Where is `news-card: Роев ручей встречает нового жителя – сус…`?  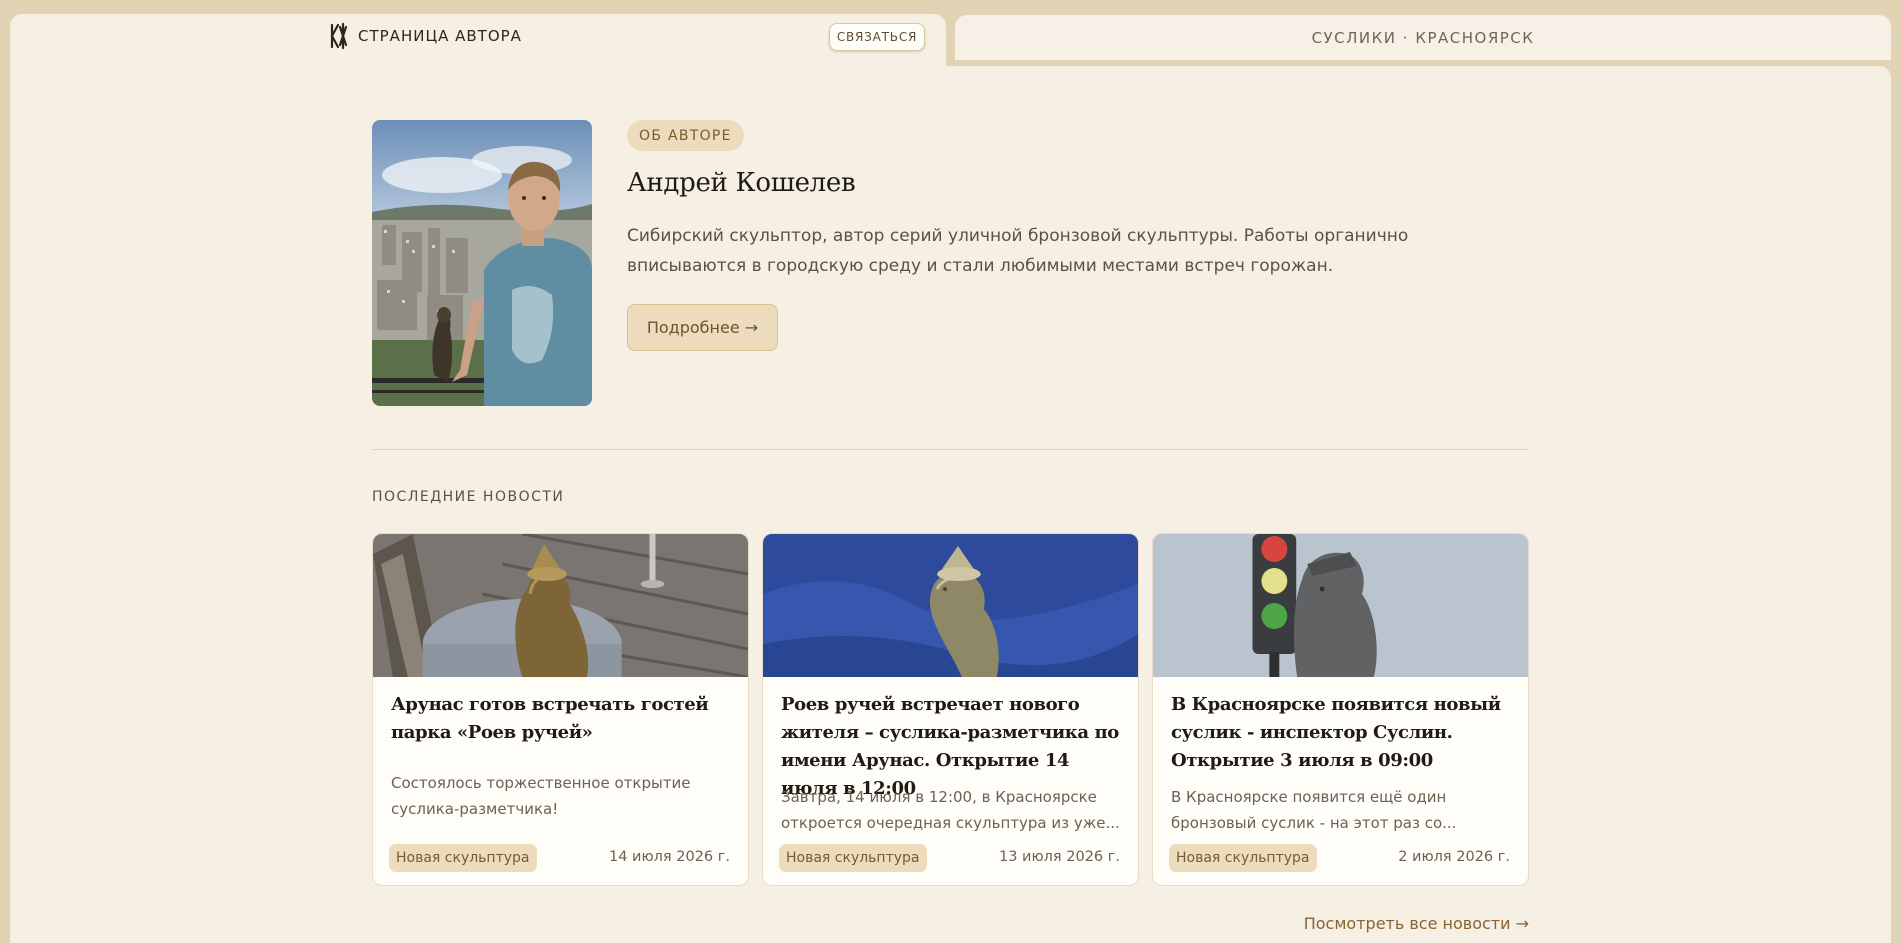 news-card: Роев ручей встречает нового жителя – сус… is located at coordinates (950, 709).